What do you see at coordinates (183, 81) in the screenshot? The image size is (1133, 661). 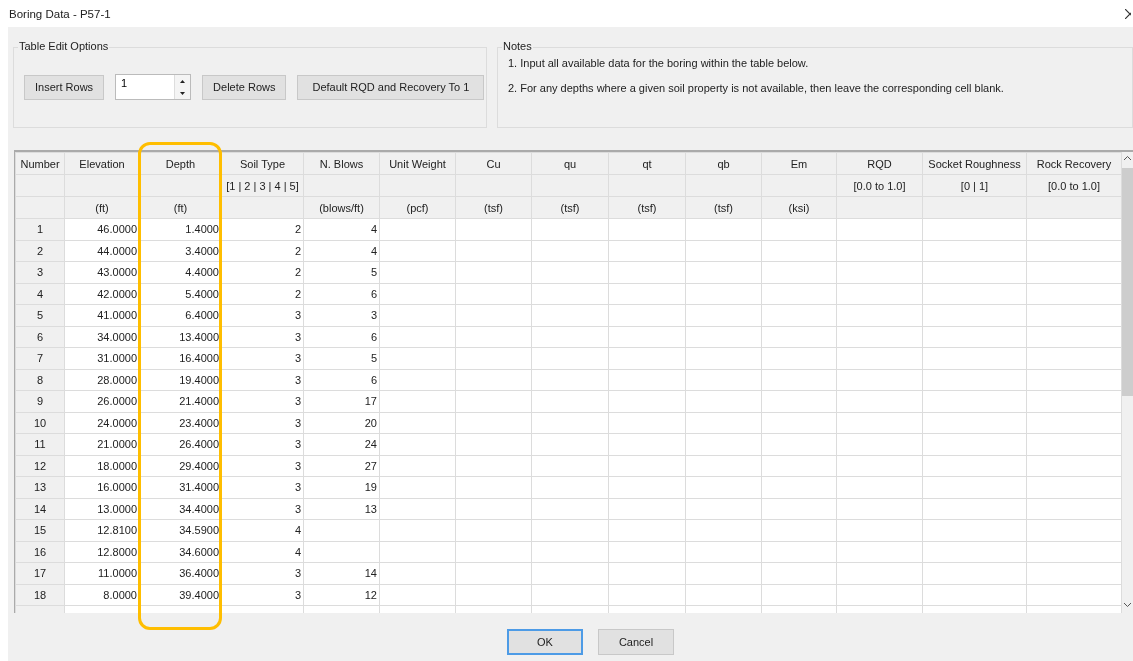 I see `up-arrow-icon` at bounding box center [183, 81].